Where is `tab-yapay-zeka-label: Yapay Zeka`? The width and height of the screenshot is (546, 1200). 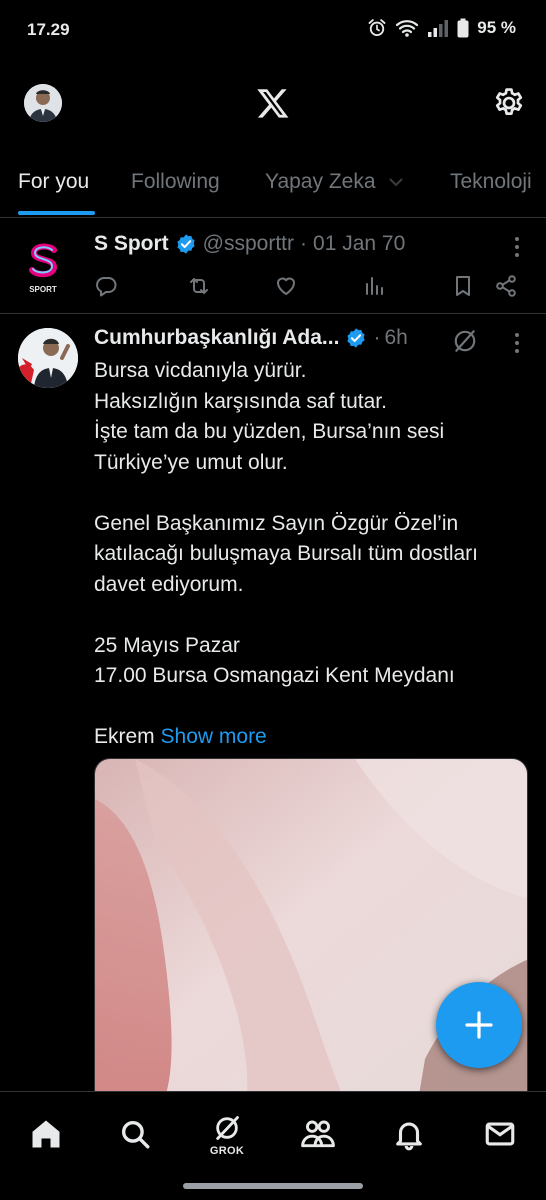 tab-yapay-zeka-label: Yapay Zeka is located at coordinates (320, 181).